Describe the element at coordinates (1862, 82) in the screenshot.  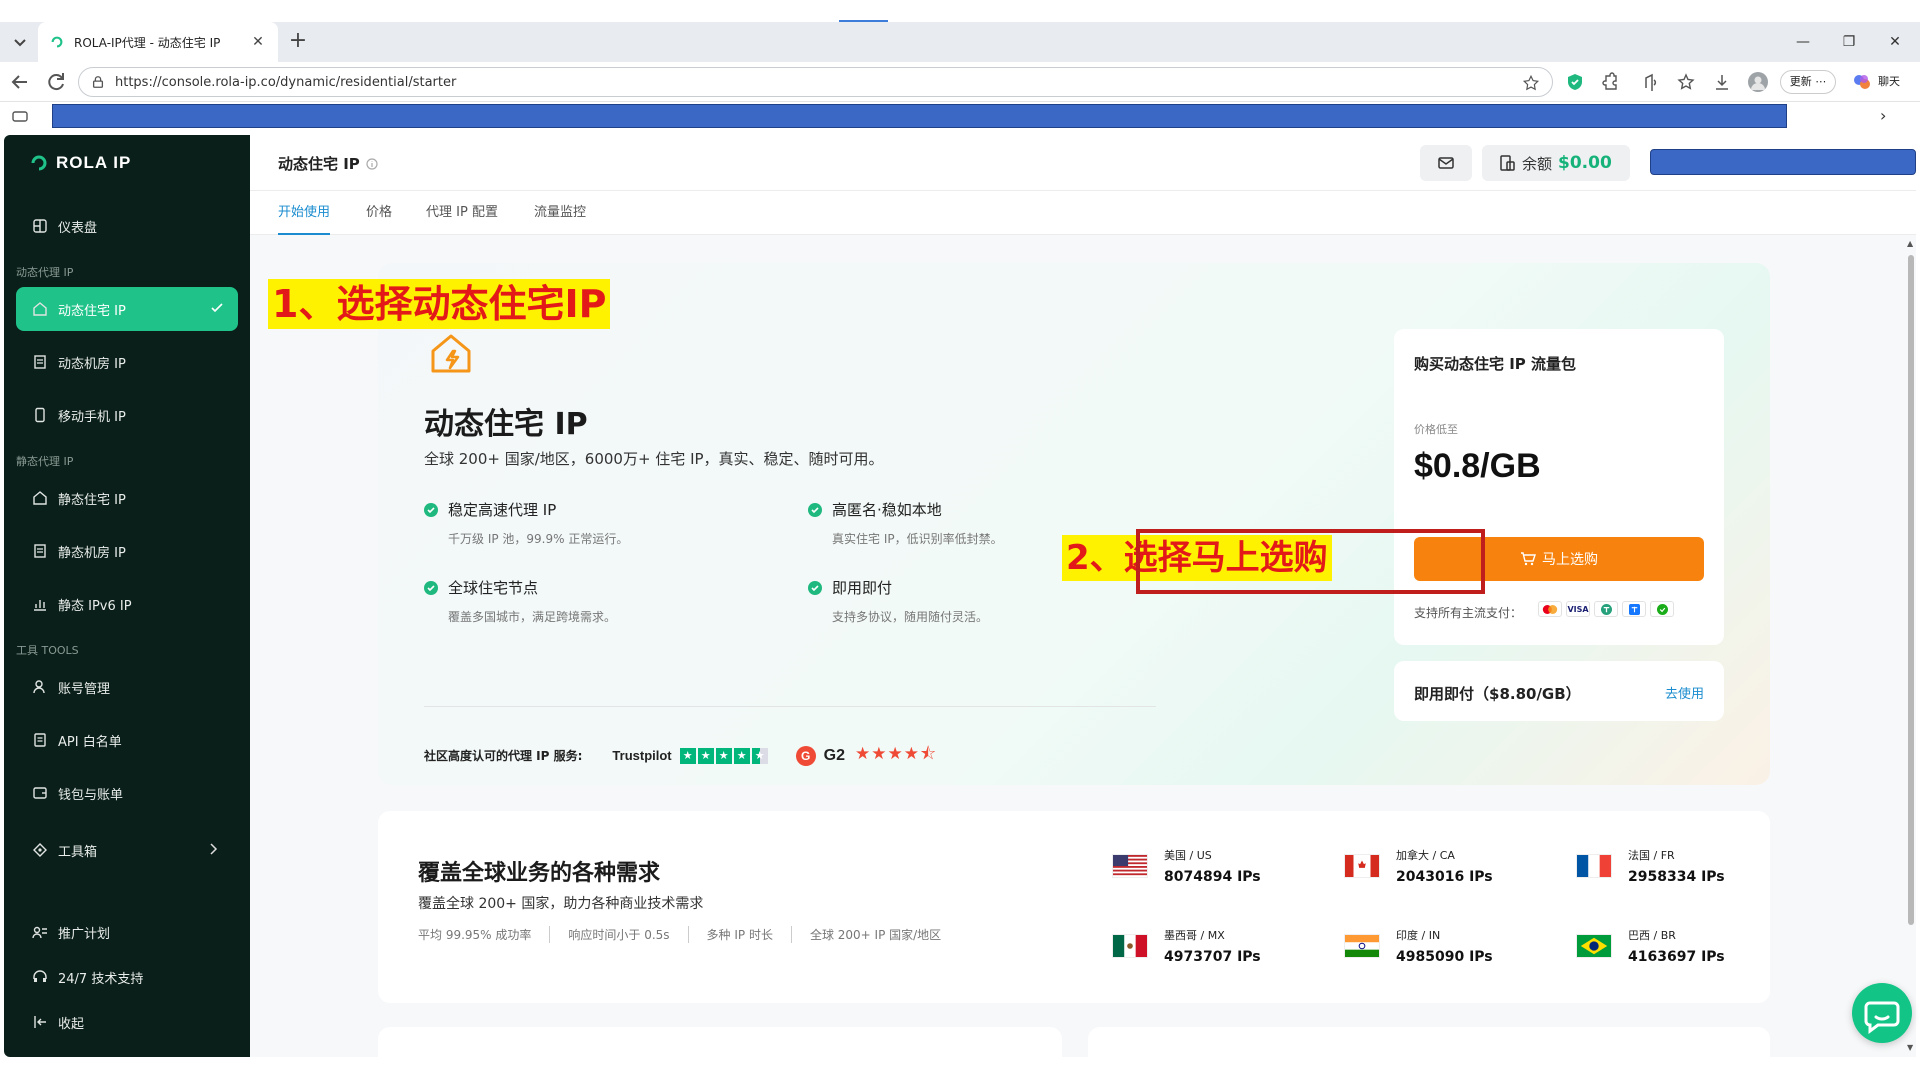
I see `copilot-icon` at that location.